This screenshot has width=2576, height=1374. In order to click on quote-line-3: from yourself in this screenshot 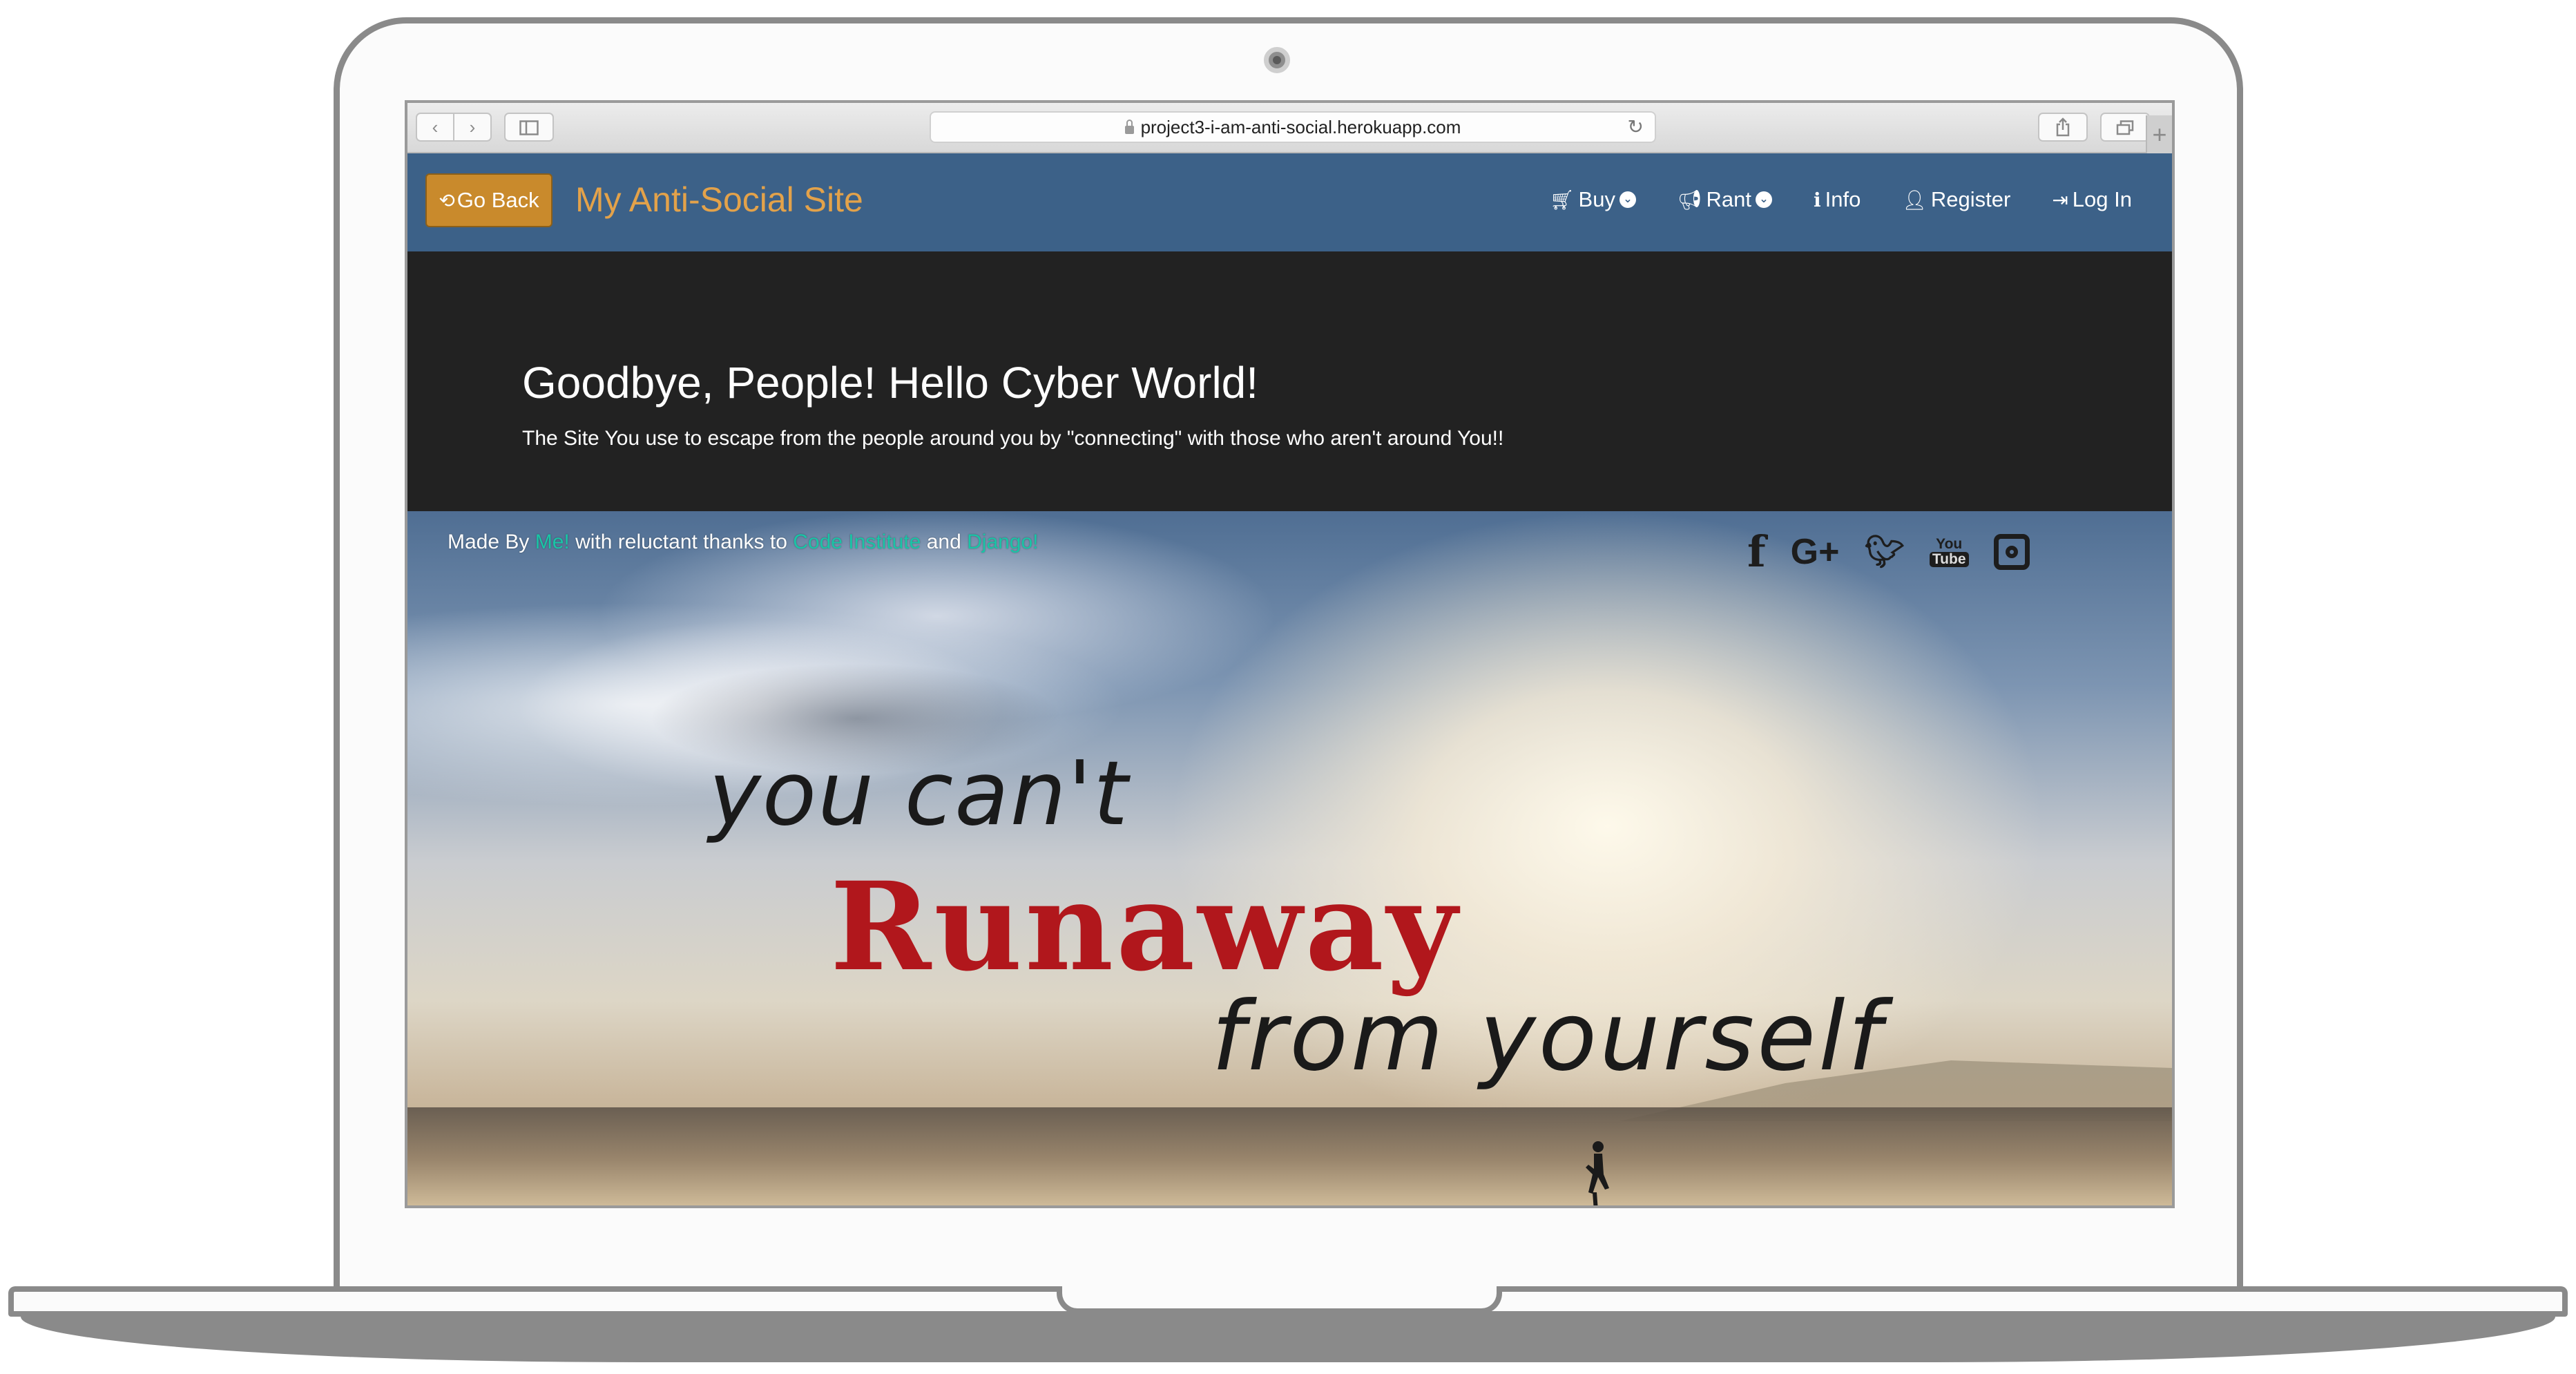, I will do `click(1548, 1036)`.